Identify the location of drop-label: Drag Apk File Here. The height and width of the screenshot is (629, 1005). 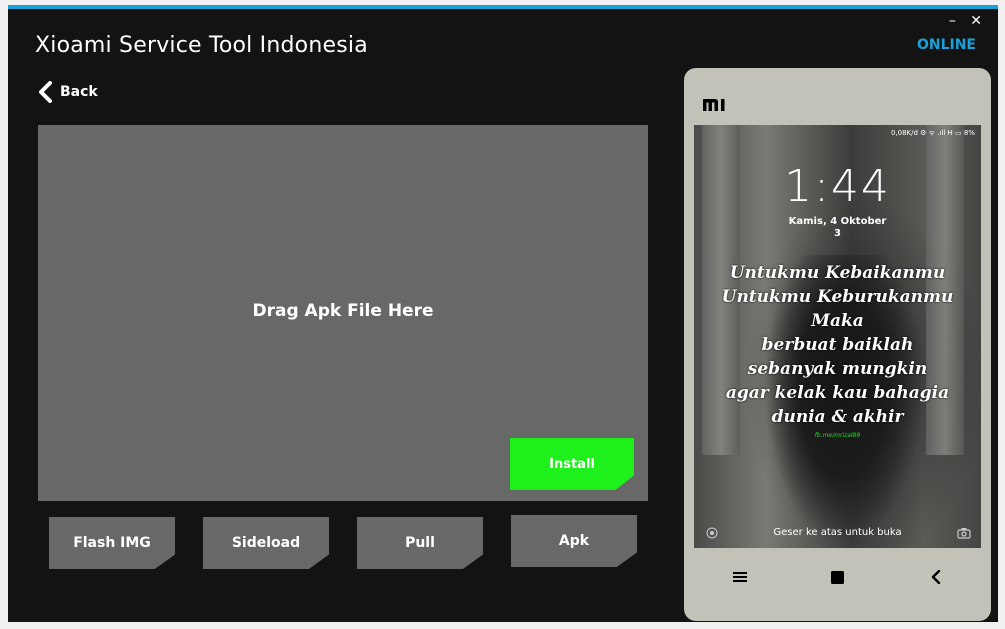
(343, 311).